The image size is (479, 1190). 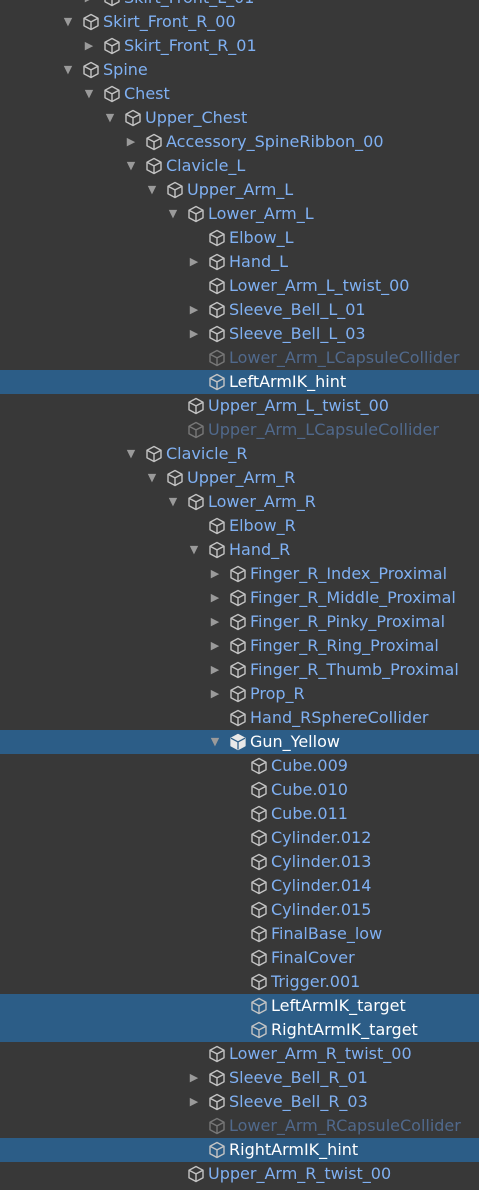 I want to click on hierarchy-row: Trigger.001, so click(x=239, y=982).